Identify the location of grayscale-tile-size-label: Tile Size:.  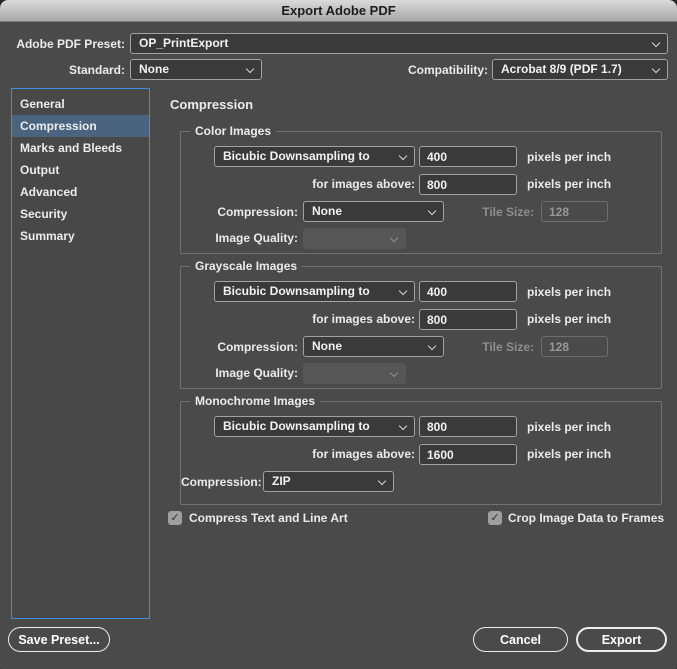
(508, 347).